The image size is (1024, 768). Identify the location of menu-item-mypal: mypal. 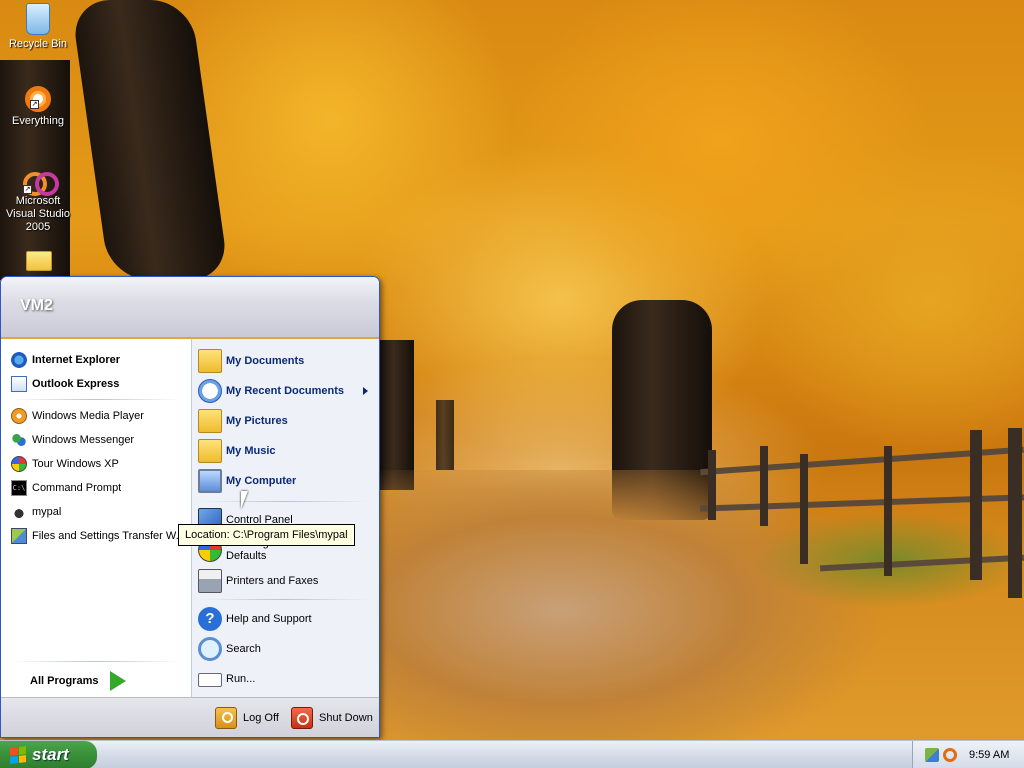
(36, 512).